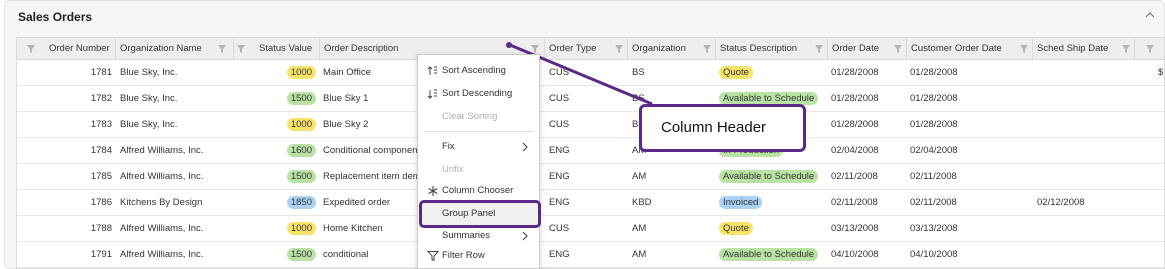 Image resolution: width=1165 pixels, height=269 pixels. I want to click on menu-item-fix: Fix, so click(478, 147).